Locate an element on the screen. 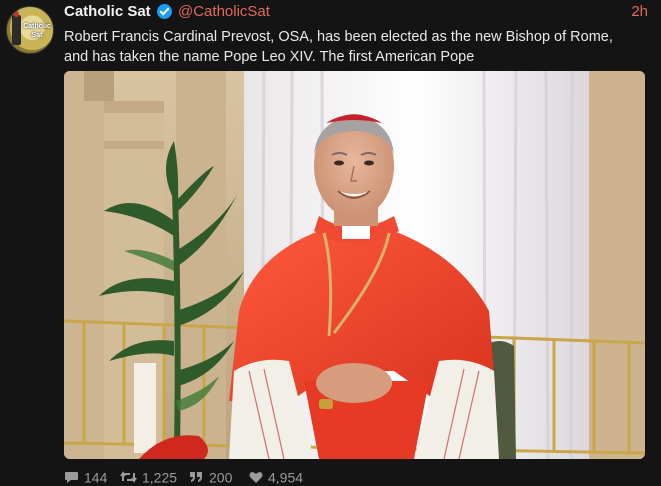 The height and width of the screenshot is (486, 661). quote-count: 200 is located at coordinates (221, 477).